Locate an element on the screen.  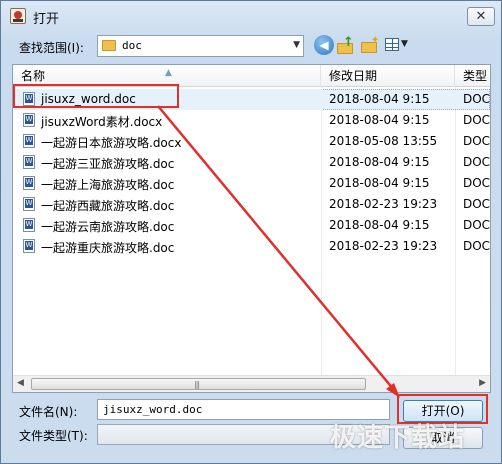
file-row: 一起游日本旅游攻略.docx 2018-05-08 13:55 DOC is located at coordinates (252, 141).